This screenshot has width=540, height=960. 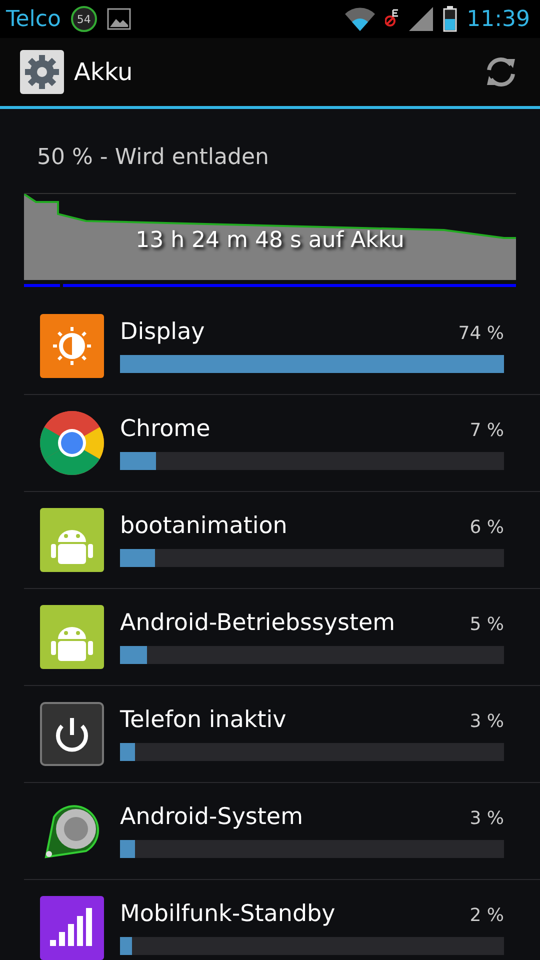 I want to click on screen-title: Akku, so click(x=104, y=72).